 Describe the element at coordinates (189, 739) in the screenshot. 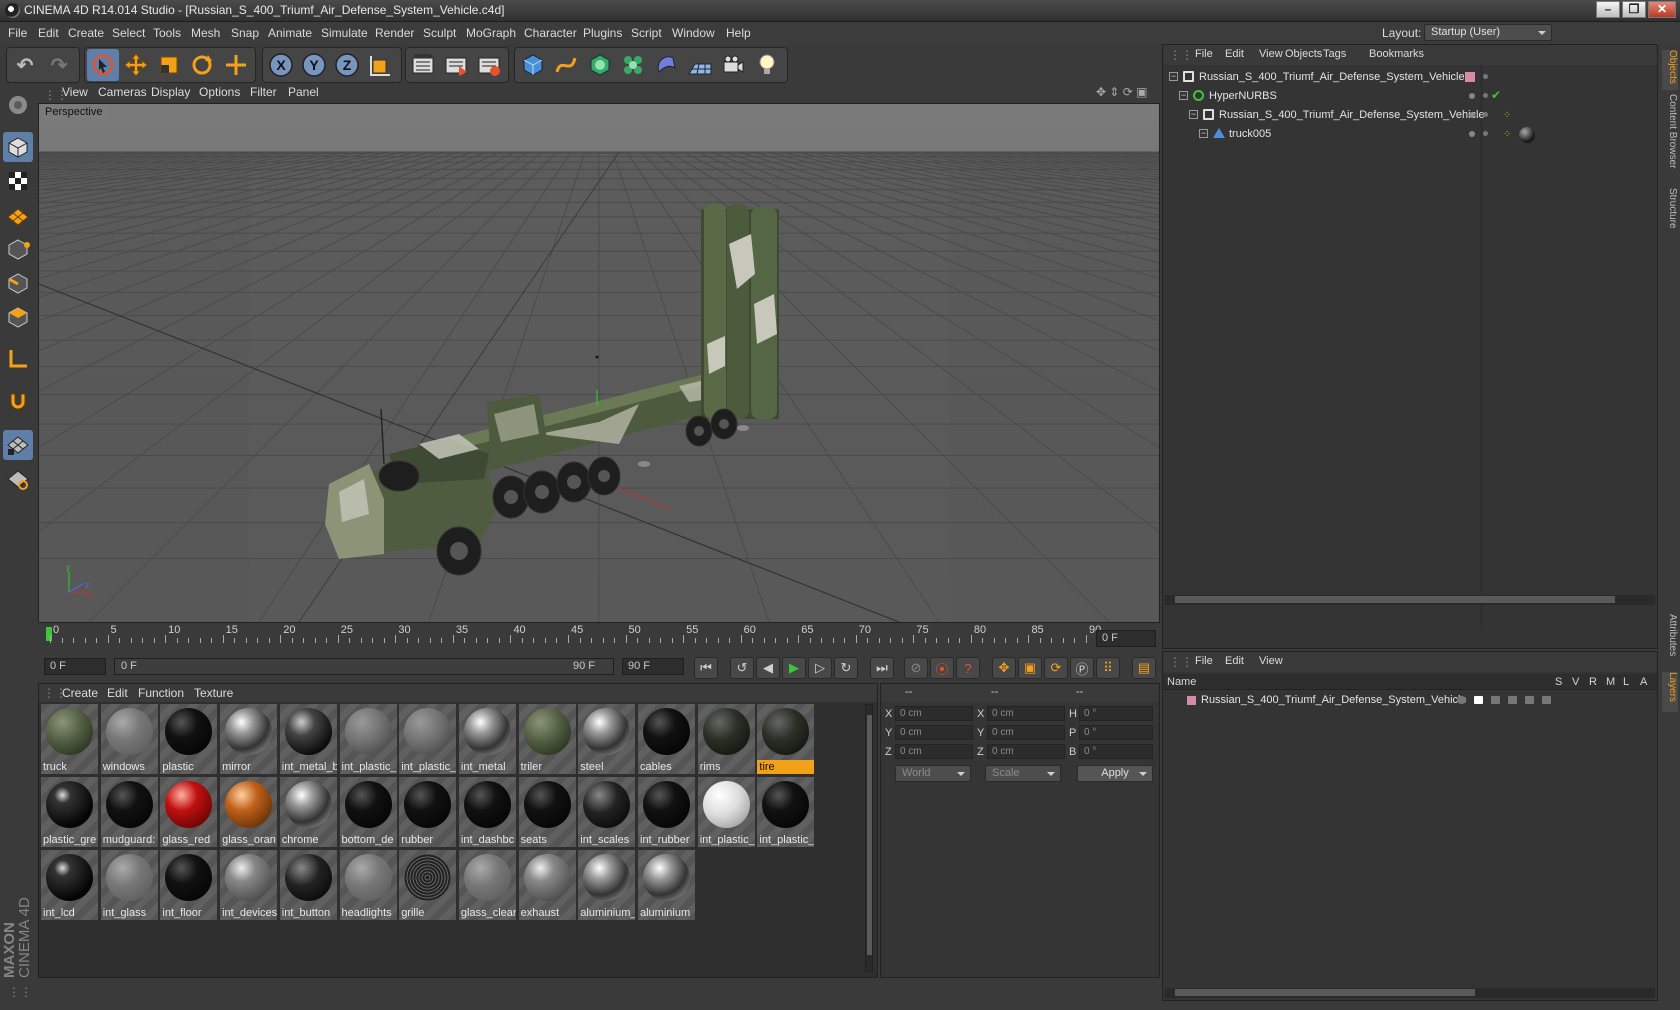

I see `material-swatch: plastic` at that location.